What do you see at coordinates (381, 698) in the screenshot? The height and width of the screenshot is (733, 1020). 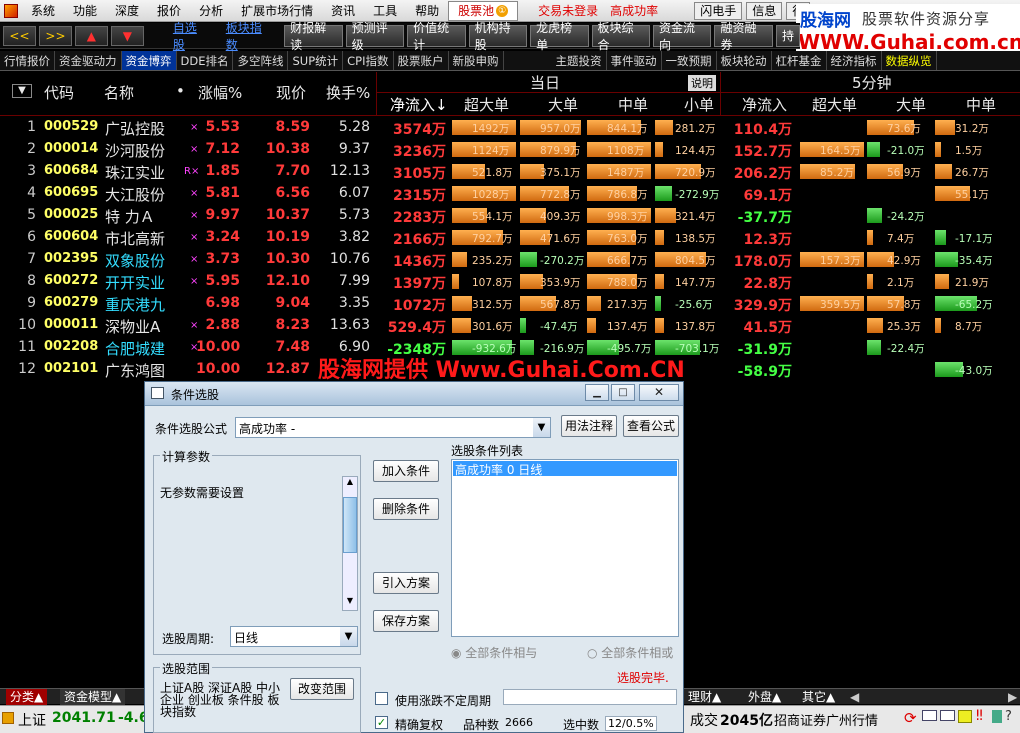 I see `uncertain-period-checkbox` at bounding box center [381, 698].